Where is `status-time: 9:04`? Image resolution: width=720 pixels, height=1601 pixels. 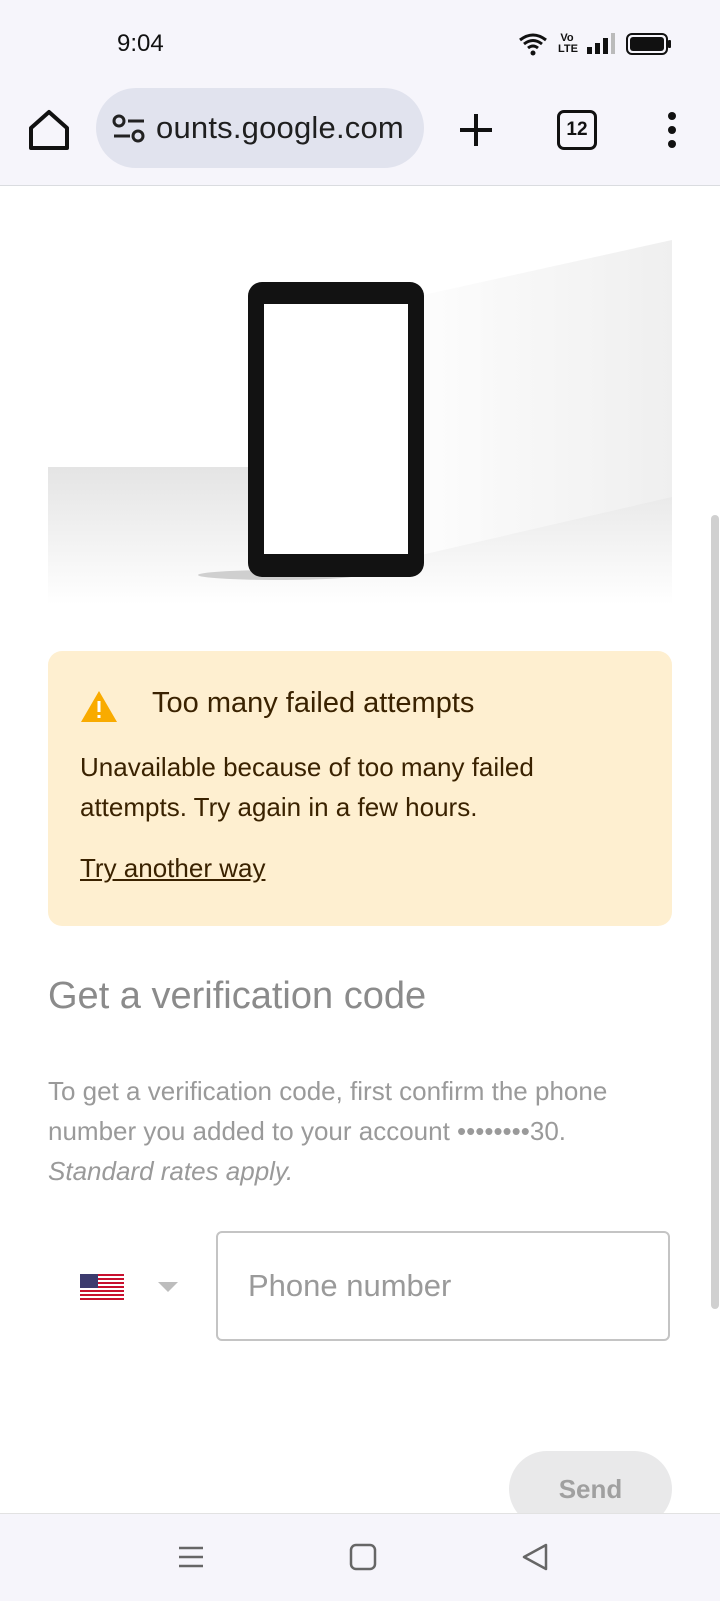
status-time: 9:04 is located at coordinates (140, 43).